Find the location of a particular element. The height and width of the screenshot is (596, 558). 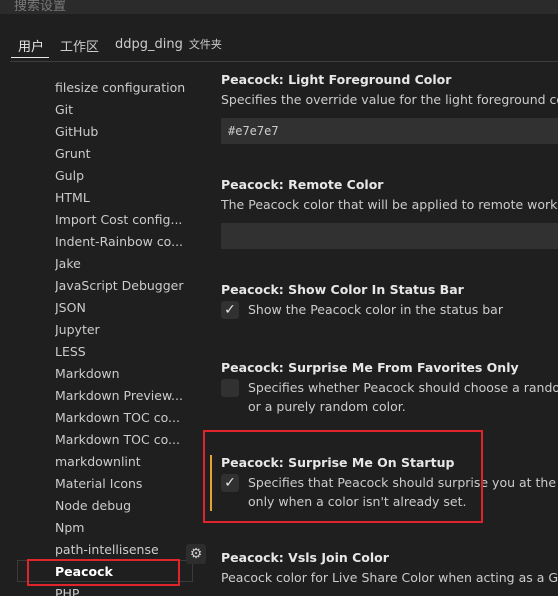

toc-item: Material Icons is located at coordinates (125, 484).